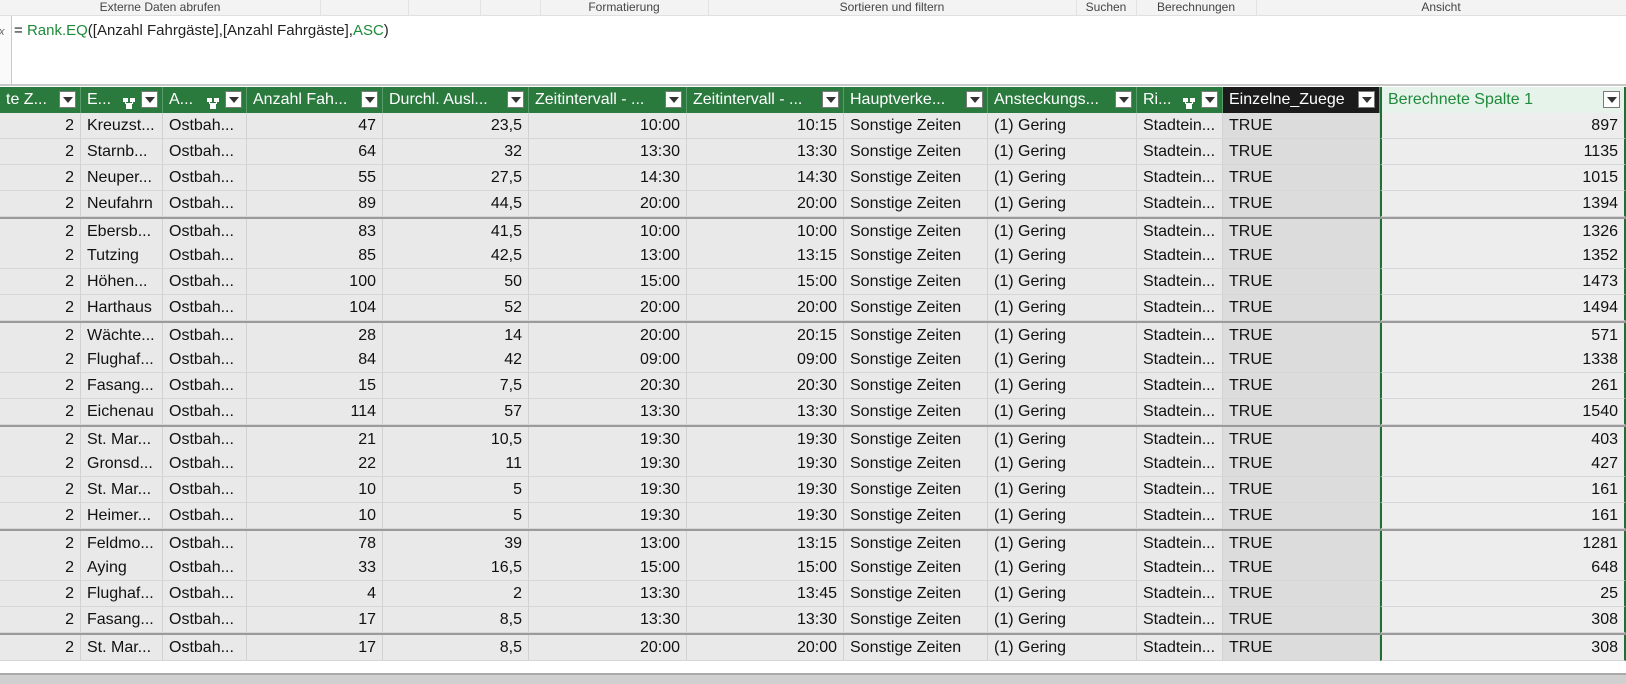  Describe the element at coordinates (315, 256) in the screenshot. I see `table-cell: 85` at that location.